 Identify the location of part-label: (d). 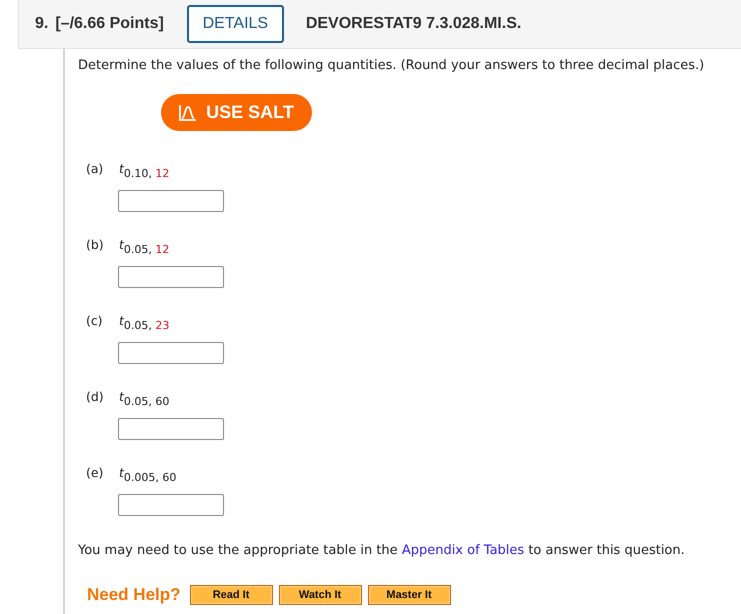
(95, 396).